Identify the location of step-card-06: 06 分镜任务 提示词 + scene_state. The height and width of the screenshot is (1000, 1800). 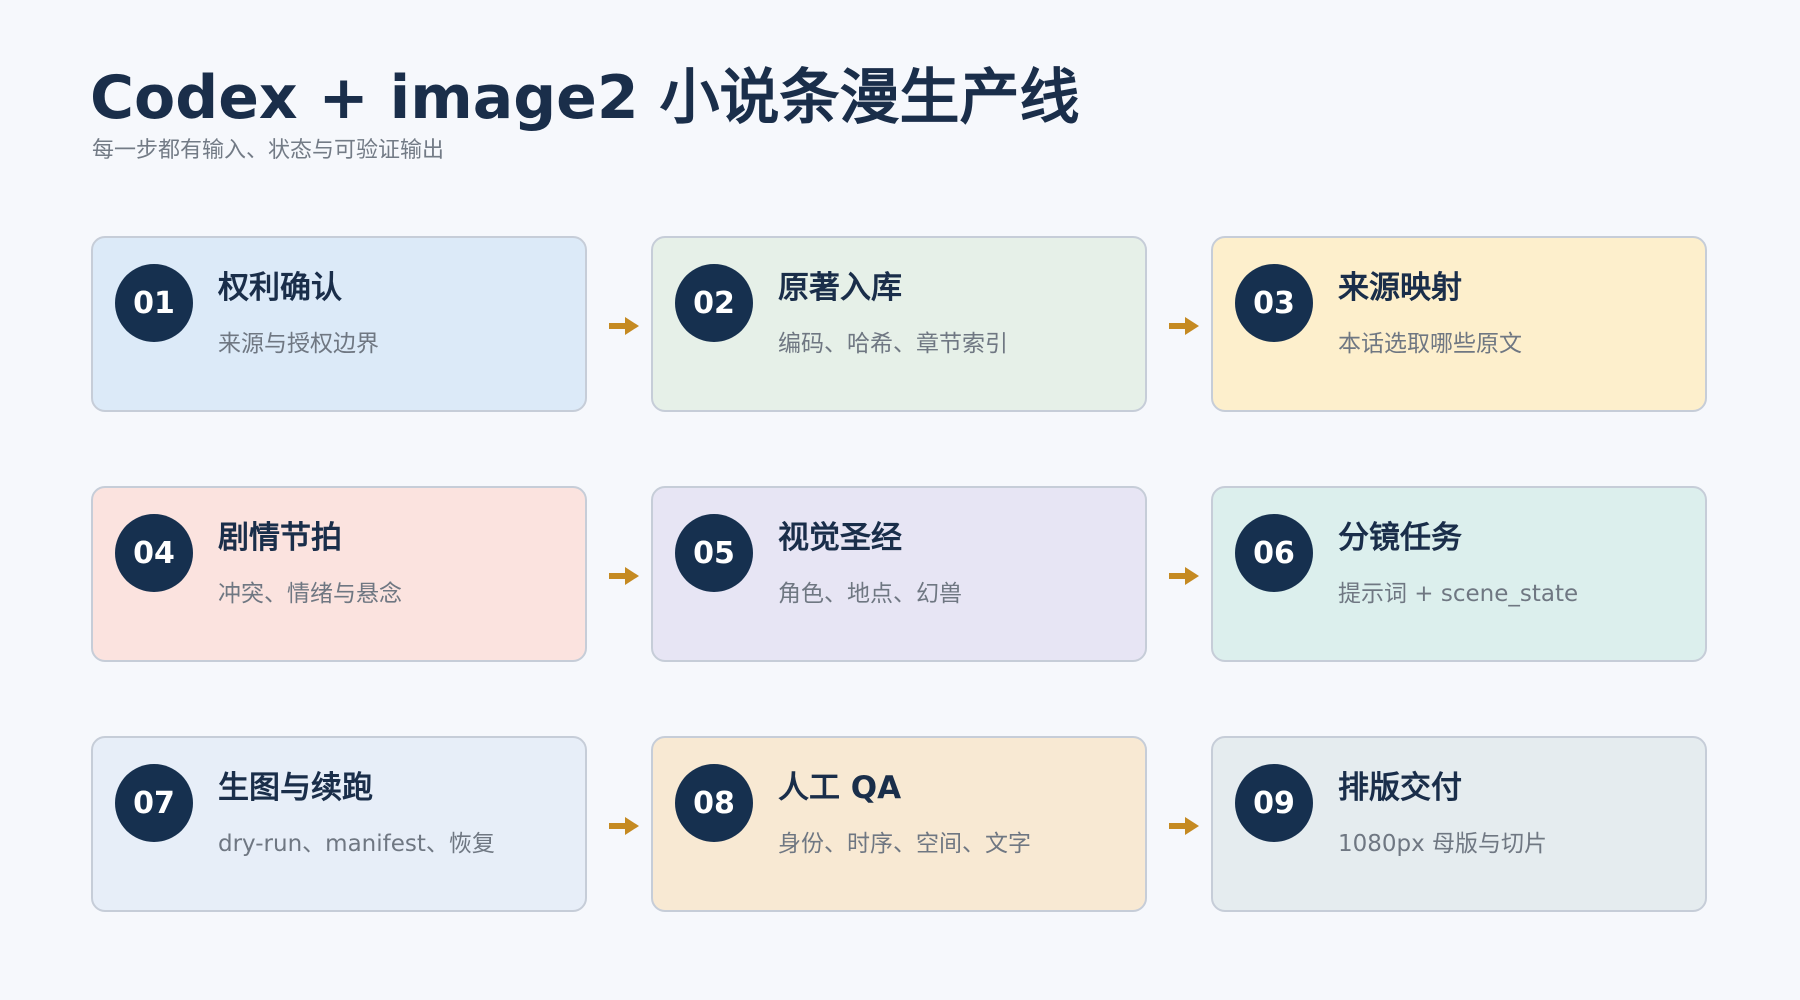
(1459, 574).